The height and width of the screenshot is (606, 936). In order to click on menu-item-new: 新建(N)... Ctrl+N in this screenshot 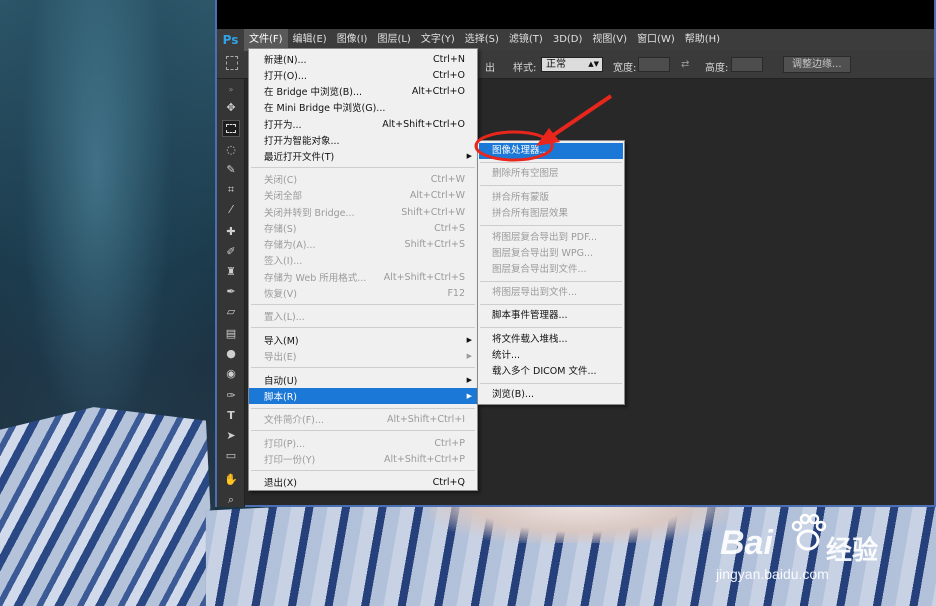, I will do `click(363, 59)`.